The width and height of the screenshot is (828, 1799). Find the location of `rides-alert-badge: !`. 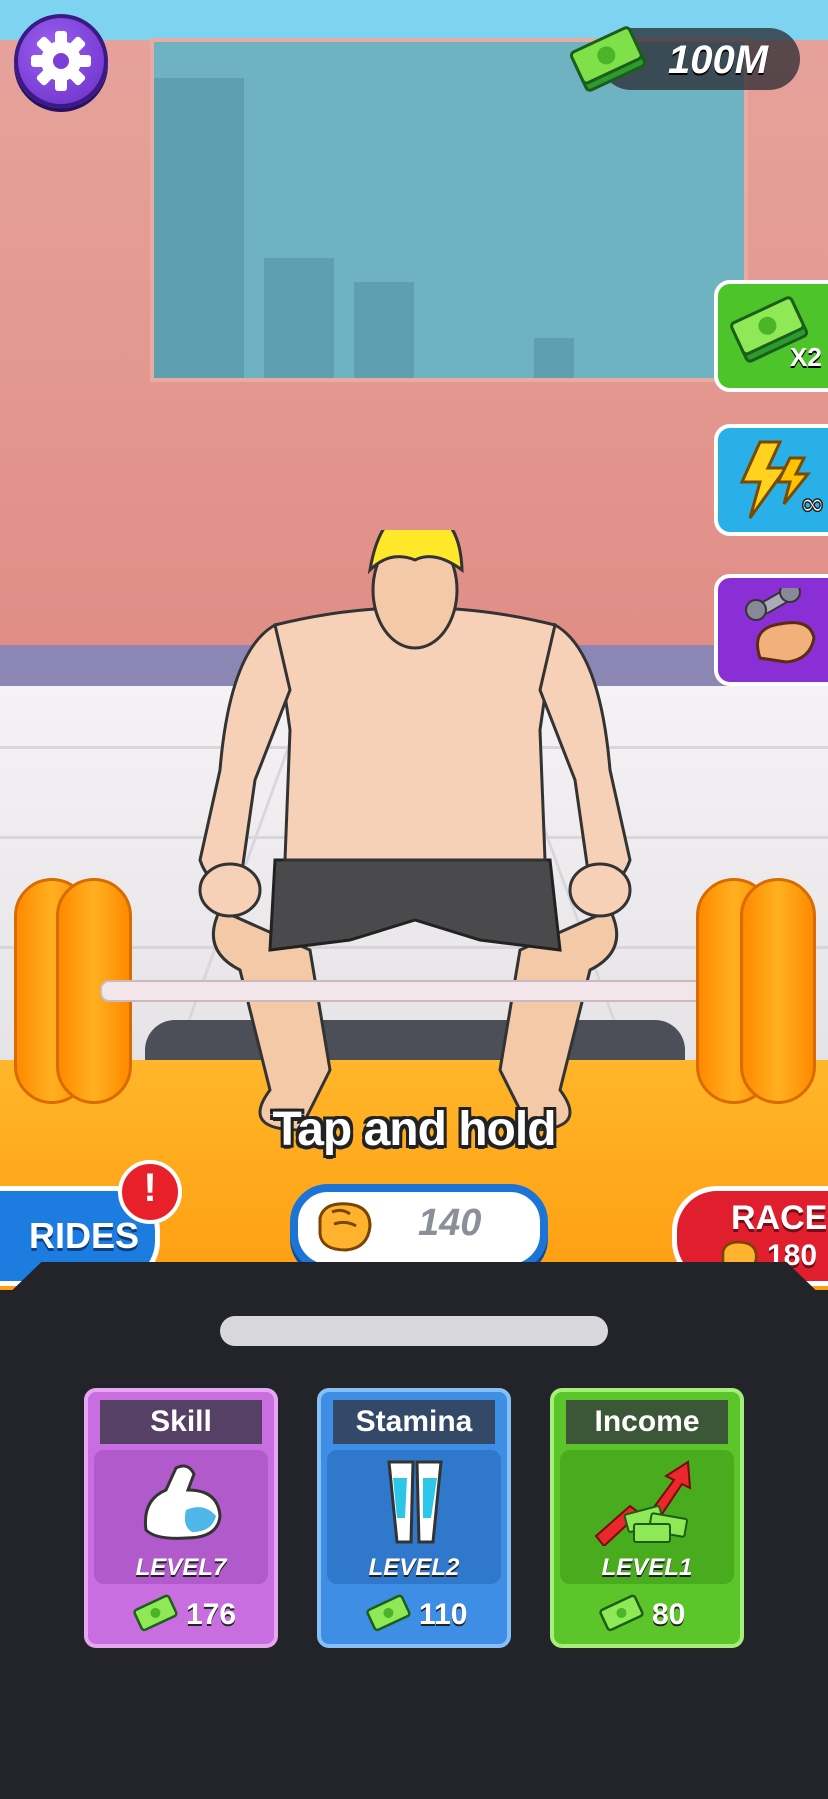

rides-alert-badge: ! is located at coordinates (150, 1192).